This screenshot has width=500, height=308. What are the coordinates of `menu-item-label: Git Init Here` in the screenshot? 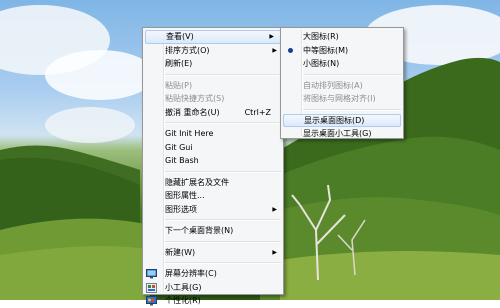 It's located at (189, 133).